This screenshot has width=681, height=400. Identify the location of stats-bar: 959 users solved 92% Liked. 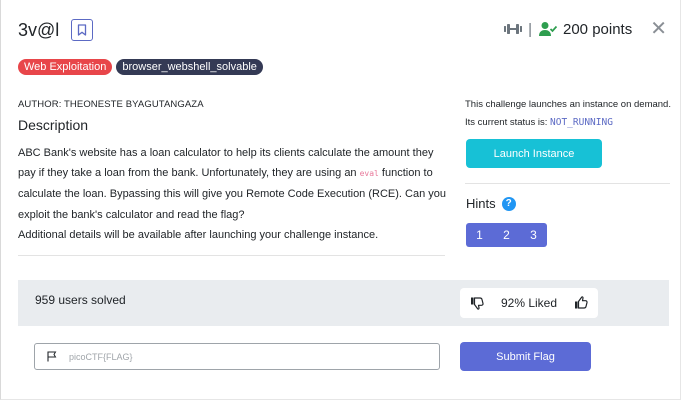
(343, 303).